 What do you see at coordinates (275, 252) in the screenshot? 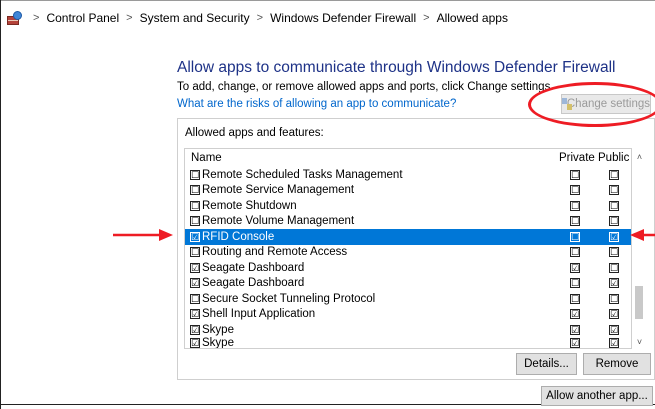
I see `app-name: Routing and Remote Access` at bounding box center [275, 252].